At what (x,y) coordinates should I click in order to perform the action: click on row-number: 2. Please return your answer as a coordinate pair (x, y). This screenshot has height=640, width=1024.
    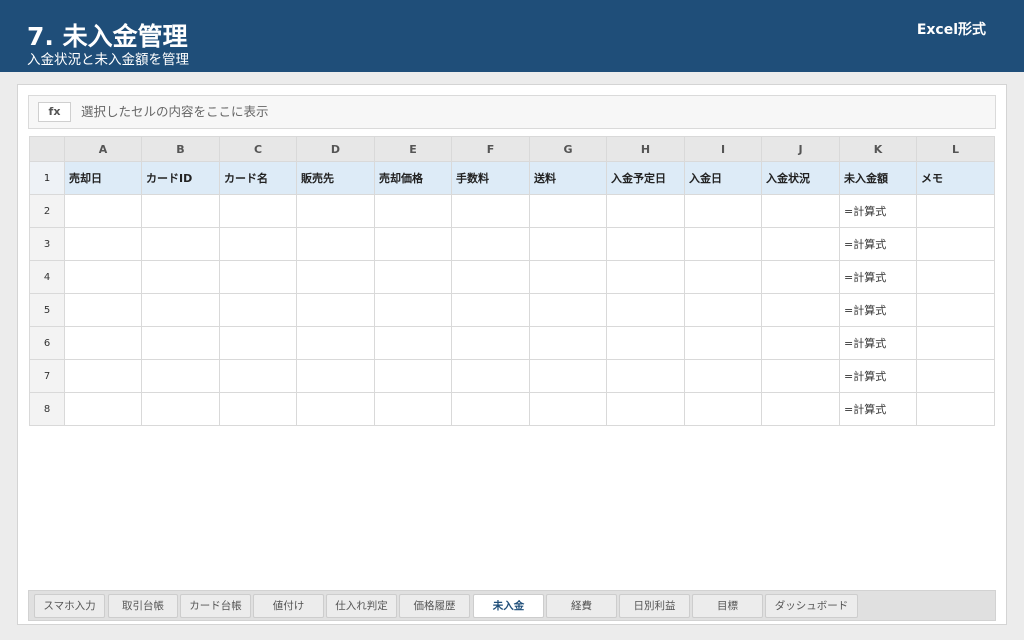
    Looking at the image, I should click on (47, 211).